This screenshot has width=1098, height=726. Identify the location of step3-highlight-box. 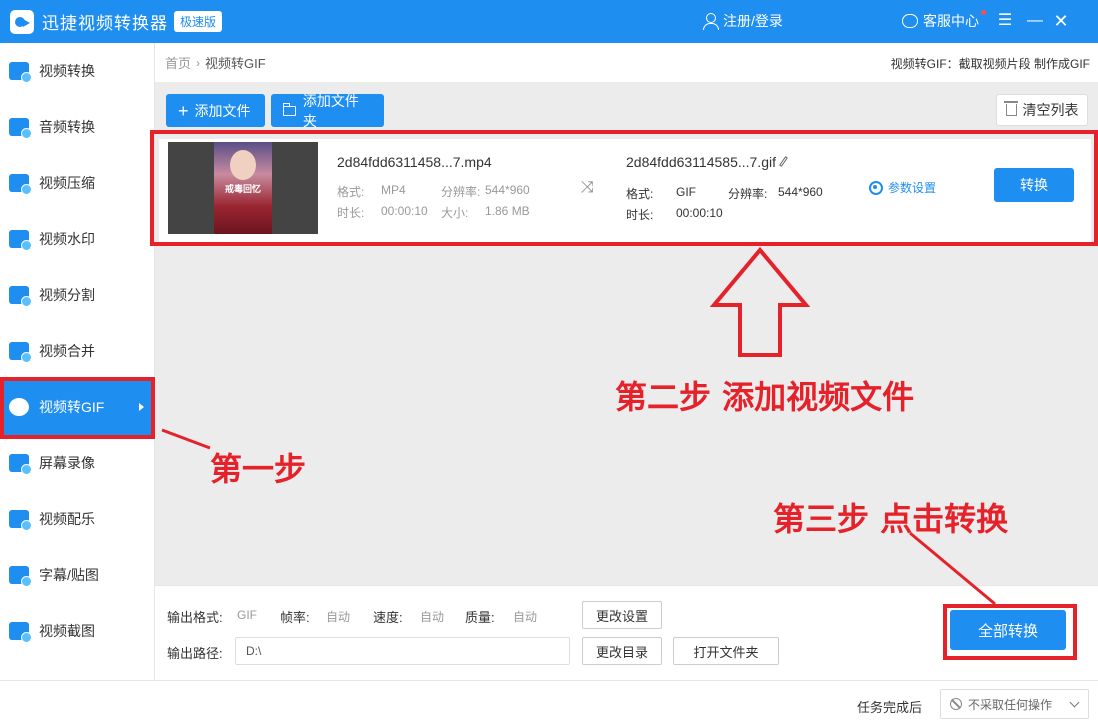
(1010, 632).